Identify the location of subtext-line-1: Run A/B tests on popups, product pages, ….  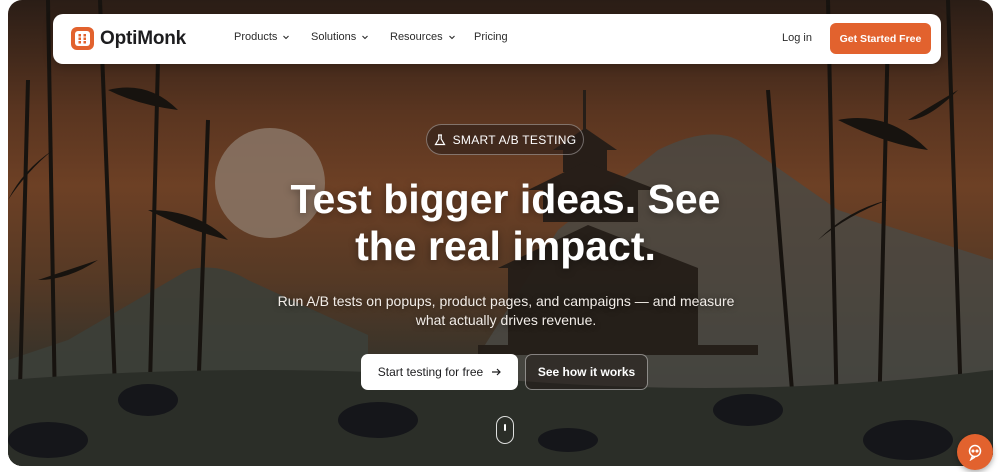
(506, 301).